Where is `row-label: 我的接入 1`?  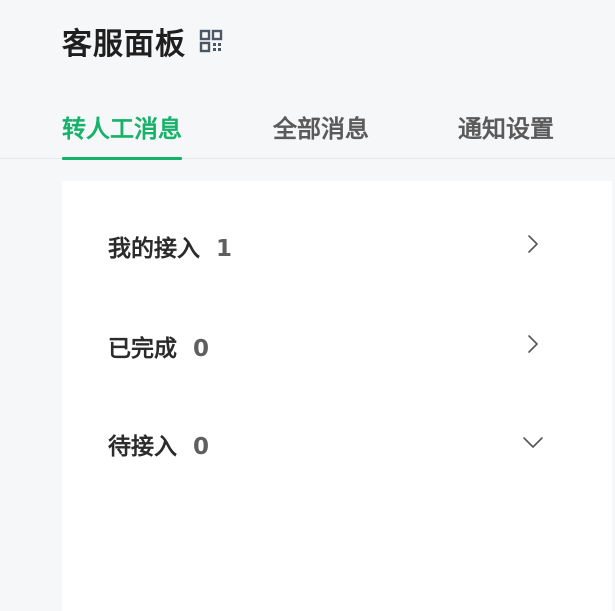
row-label: 我的接入 1 is located at coordinates (170, 246).